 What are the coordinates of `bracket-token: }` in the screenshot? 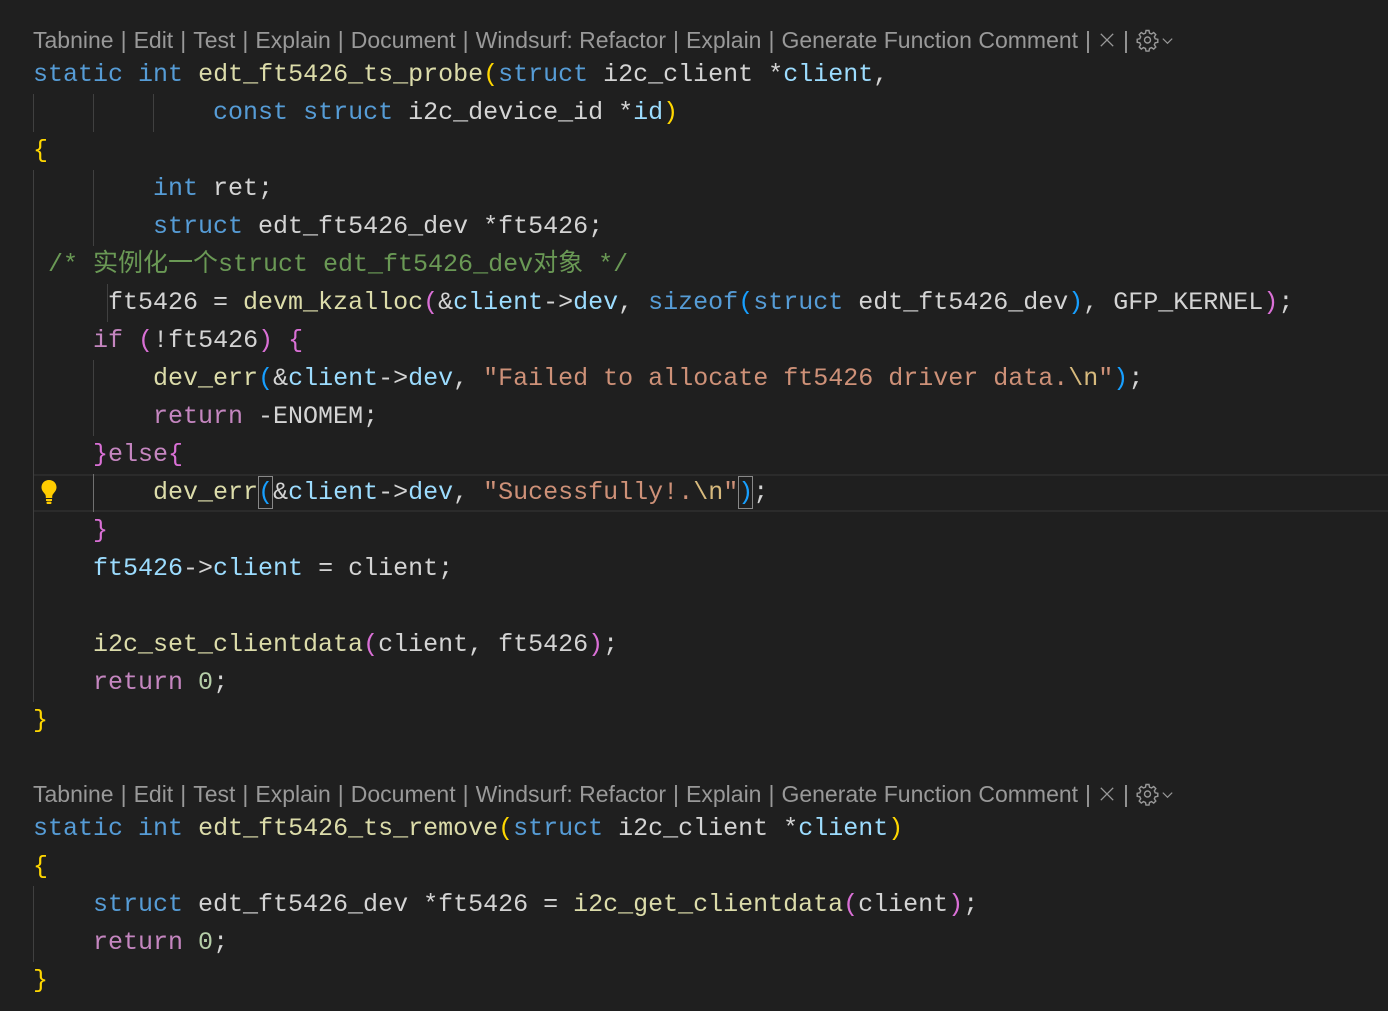 It's located at (41, 980).